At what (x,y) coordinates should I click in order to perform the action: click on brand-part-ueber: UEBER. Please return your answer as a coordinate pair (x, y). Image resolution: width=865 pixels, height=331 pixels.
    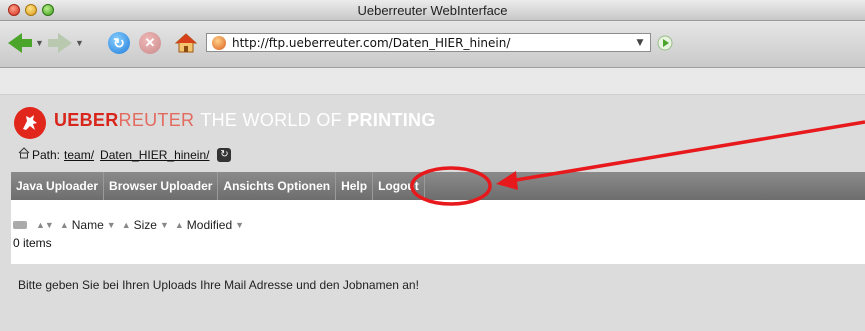
    Looking at the image, I should click on (86, 120).